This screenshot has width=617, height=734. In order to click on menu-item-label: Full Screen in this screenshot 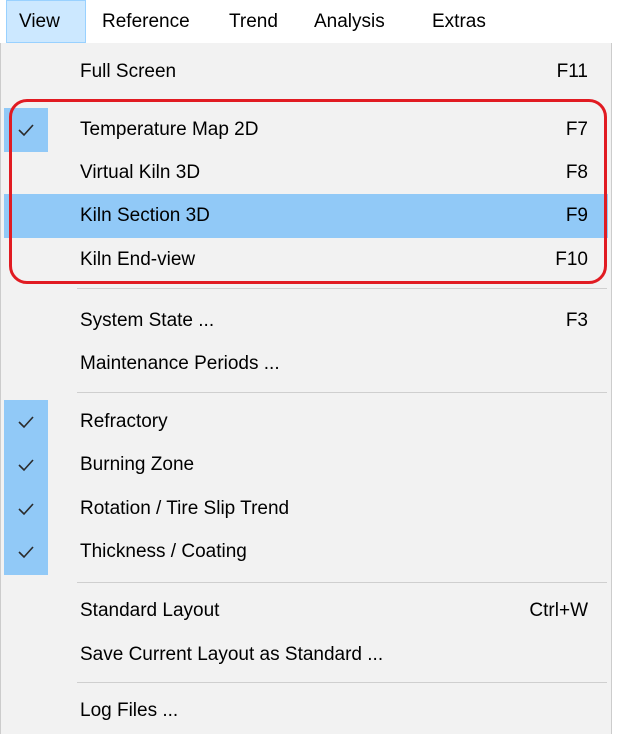, I will do `click(128, 71)`.